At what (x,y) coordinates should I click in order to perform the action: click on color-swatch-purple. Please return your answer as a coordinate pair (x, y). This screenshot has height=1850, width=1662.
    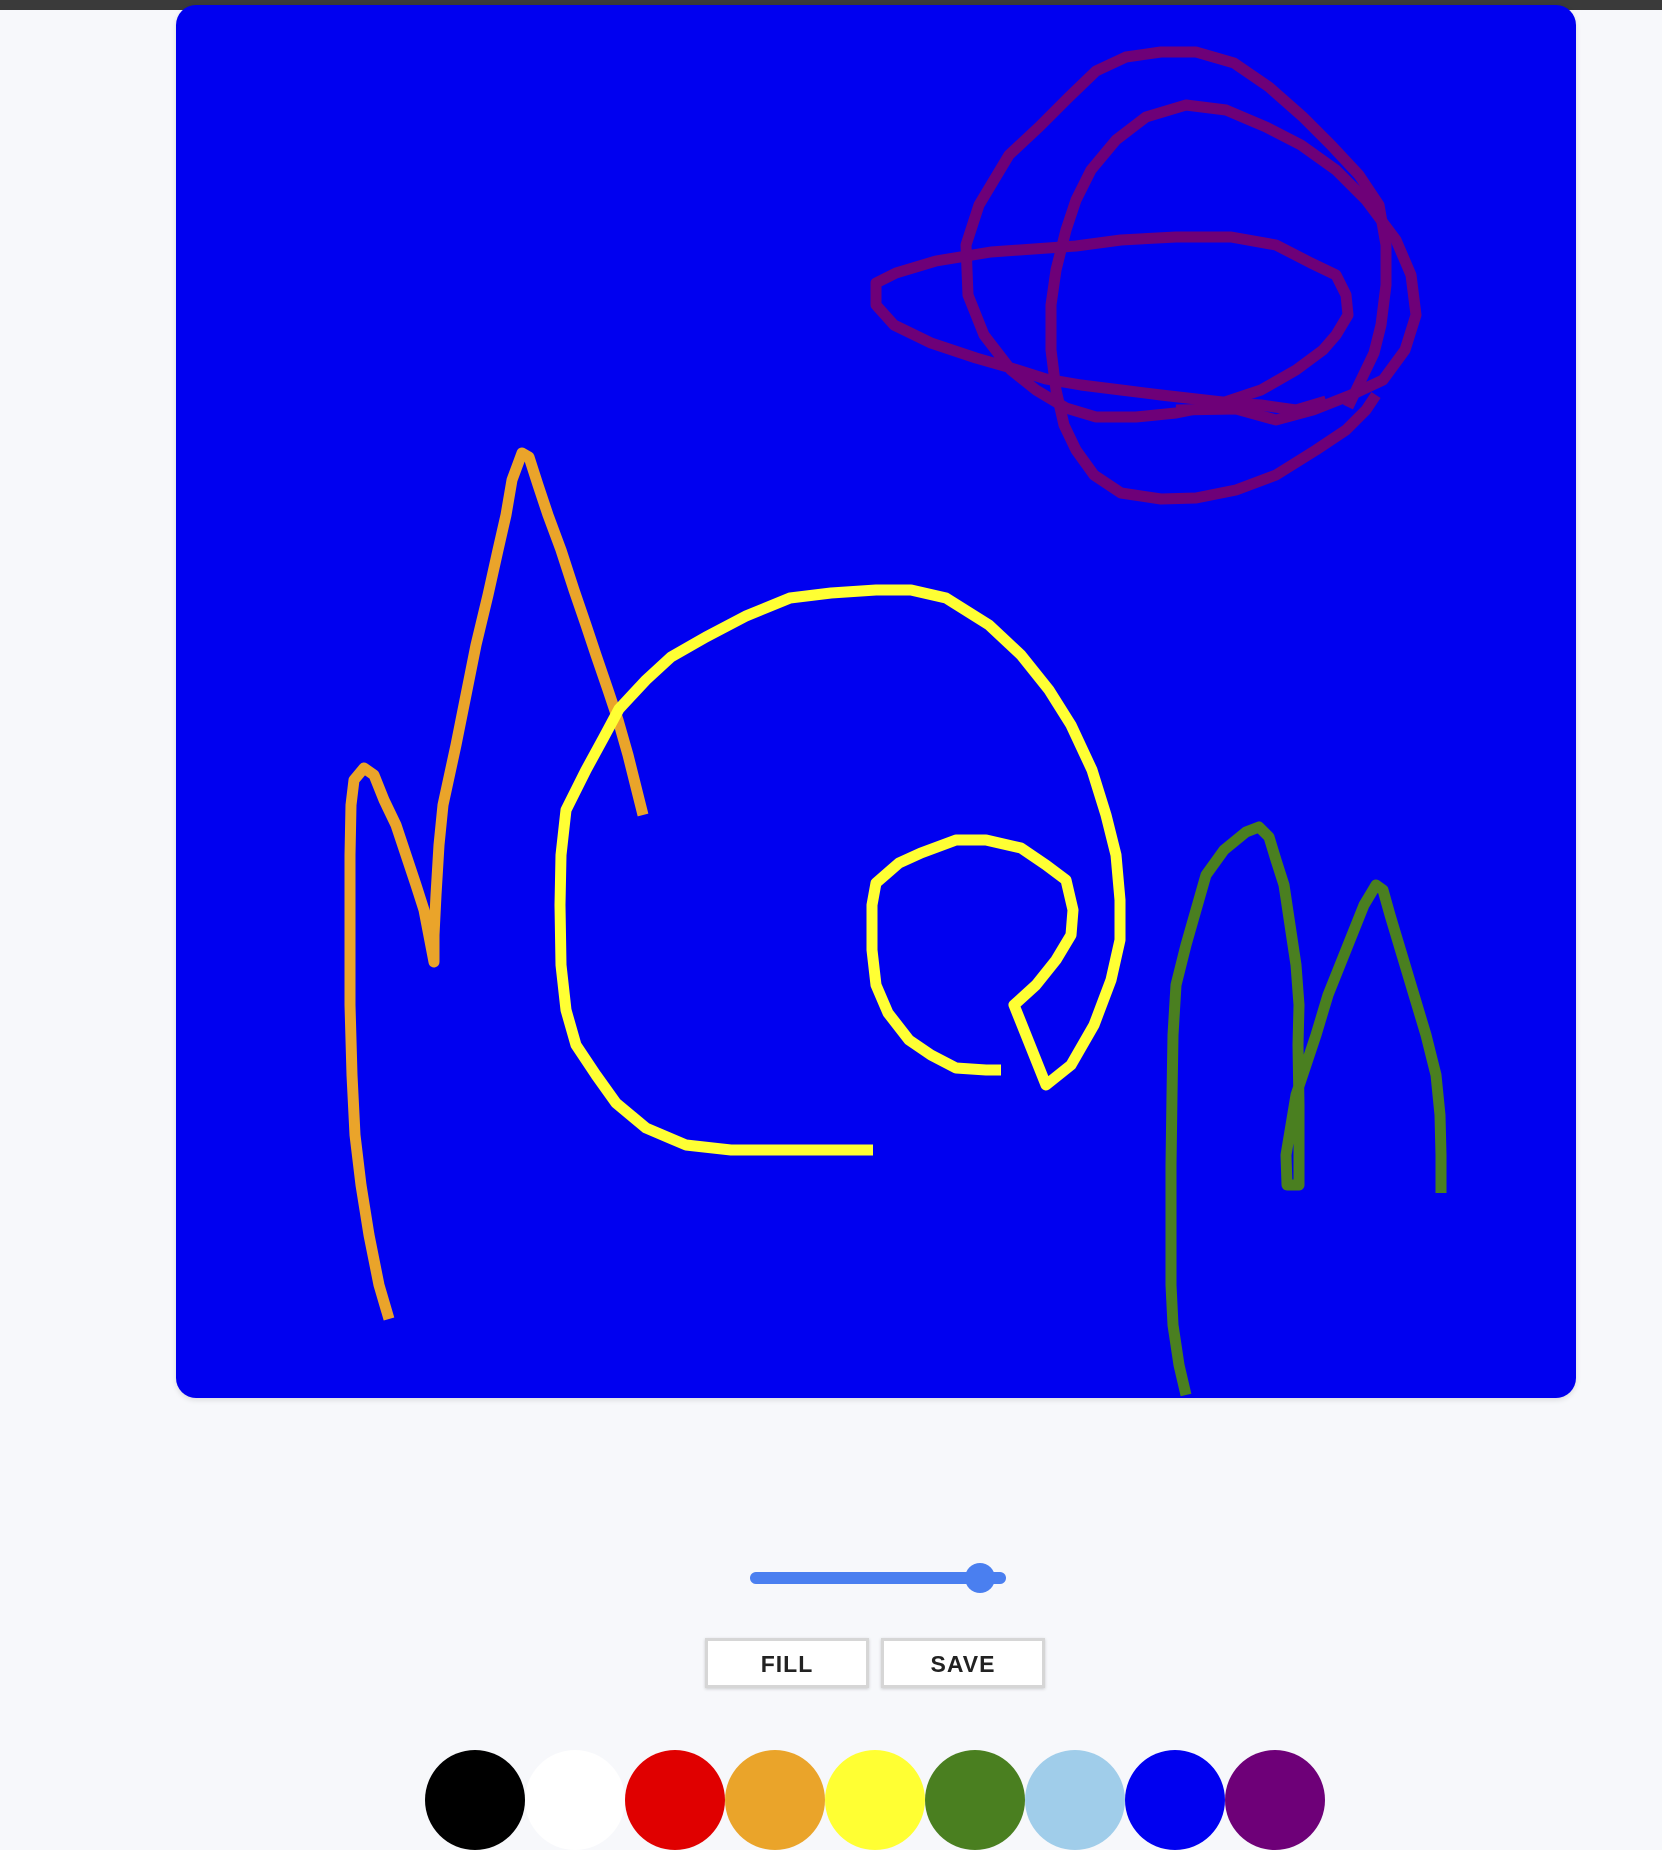
    Looking at the image, I should click on (1275, 1800).